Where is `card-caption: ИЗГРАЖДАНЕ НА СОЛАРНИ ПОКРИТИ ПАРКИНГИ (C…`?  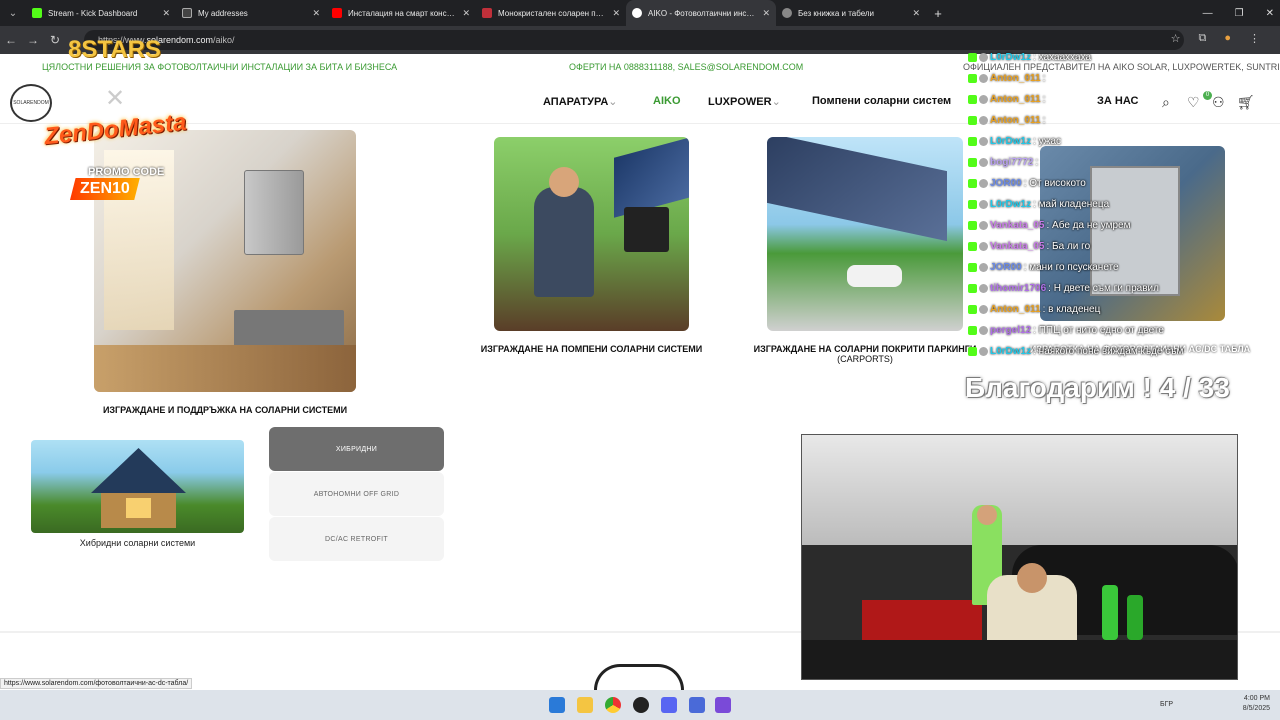
card-caption: ИЗГРАЖДАНЕ НА СОЛАРНИ ПОКРИТИ ПАРКИНГИ (C… is located at coordinates (865, 354).